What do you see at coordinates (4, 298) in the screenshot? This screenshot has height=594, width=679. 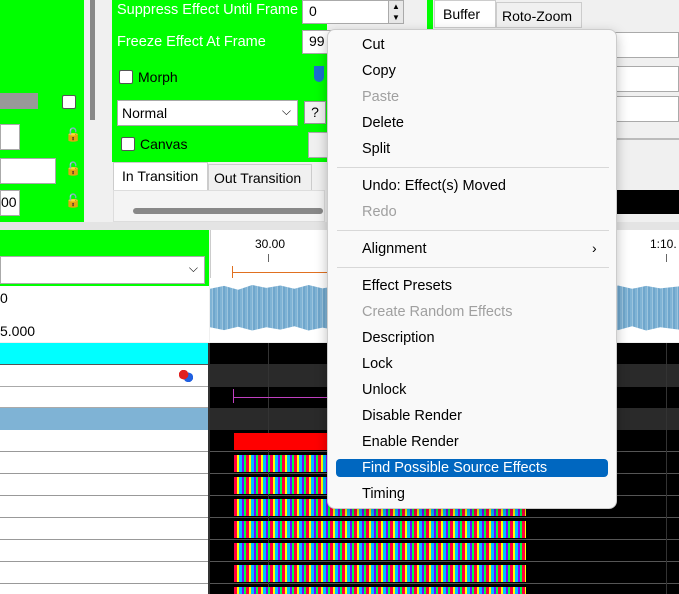 I see `row-value-top: 0` at bounding box center [4, 298].